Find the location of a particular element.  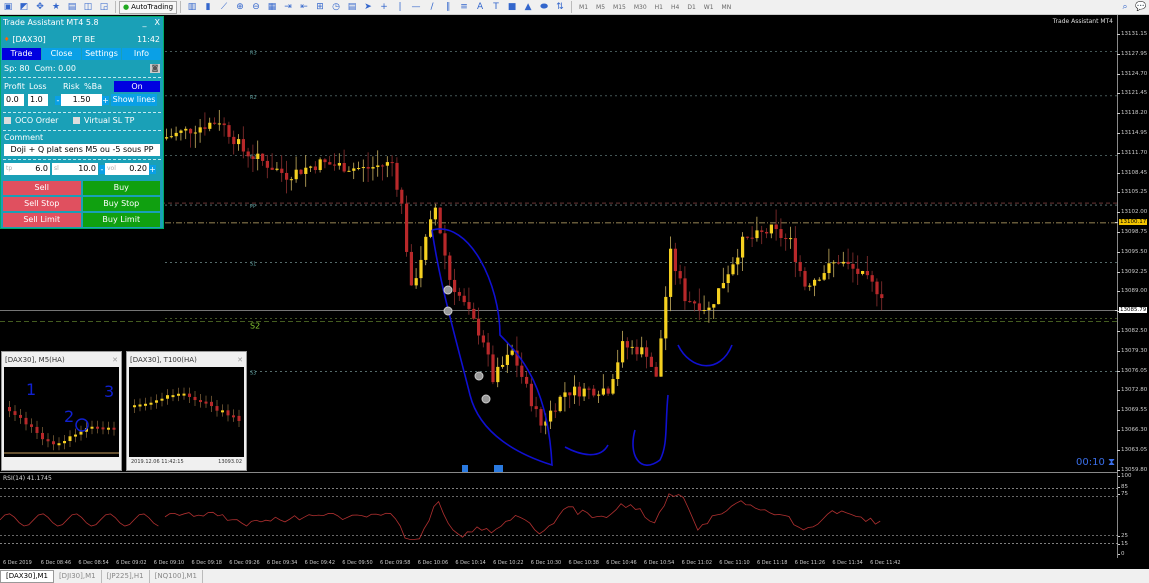

templates-icon: ▤ is located at coordinates (352, 7).